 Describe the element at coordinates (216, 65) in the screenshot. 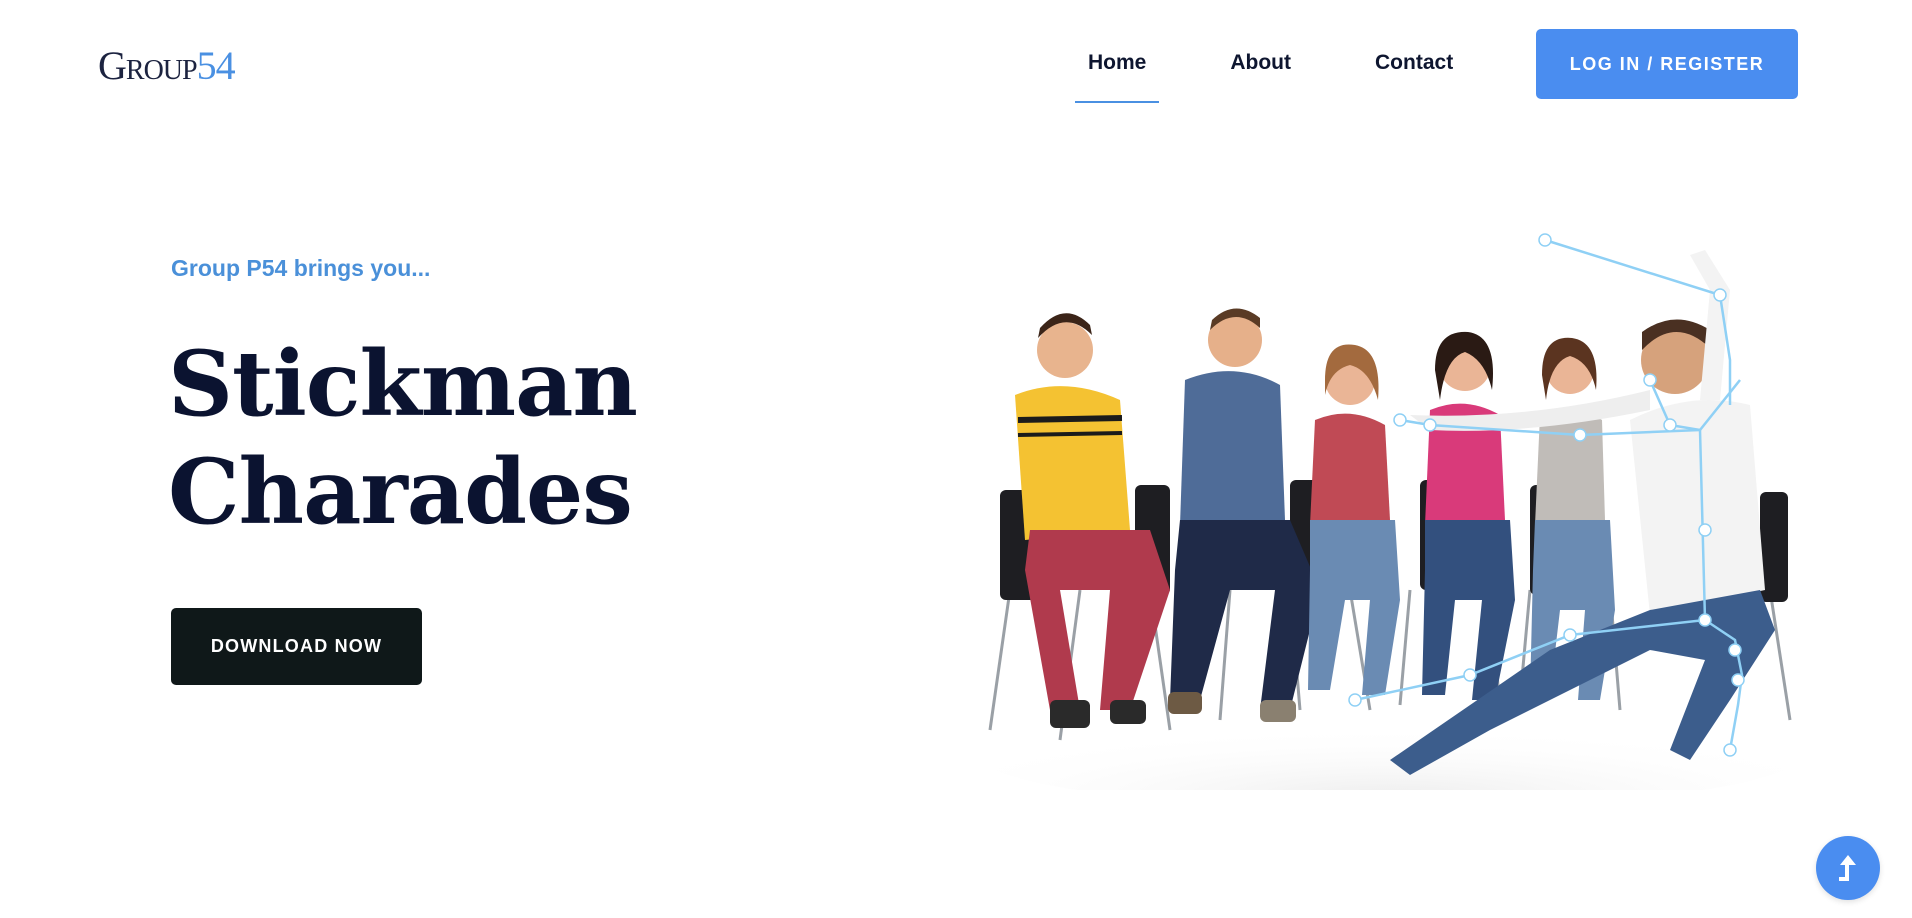

I see `logo-number: 54` at that location.